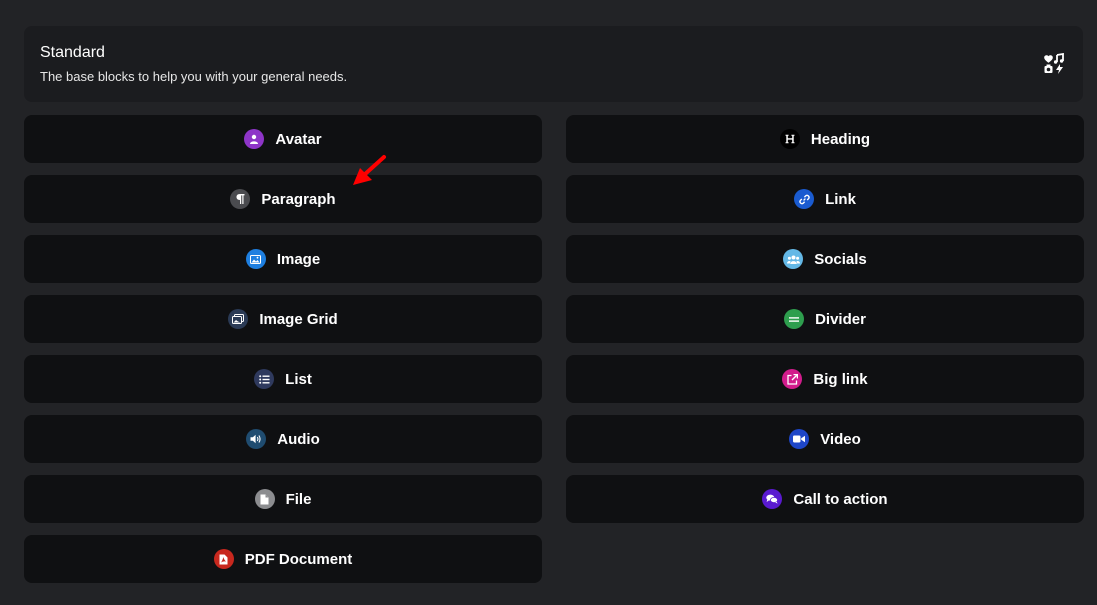 The image size is (1097, 605). What do you see at coordinates (298, 259) in the screenshot?
I see `block-label: Image` at bounding box center [298, 259].